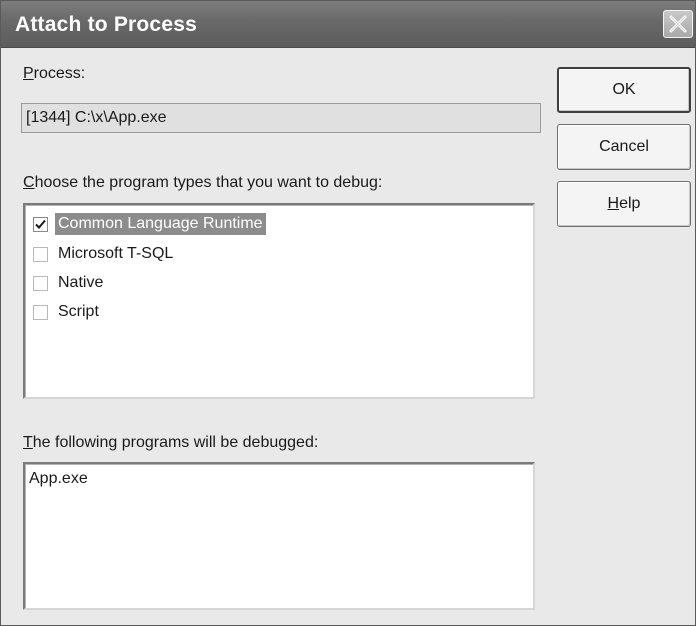  What do you see at coordinates (630, 203) in the screenshot?
I see `help-button-text: elp` at bounding box center [630, 203].